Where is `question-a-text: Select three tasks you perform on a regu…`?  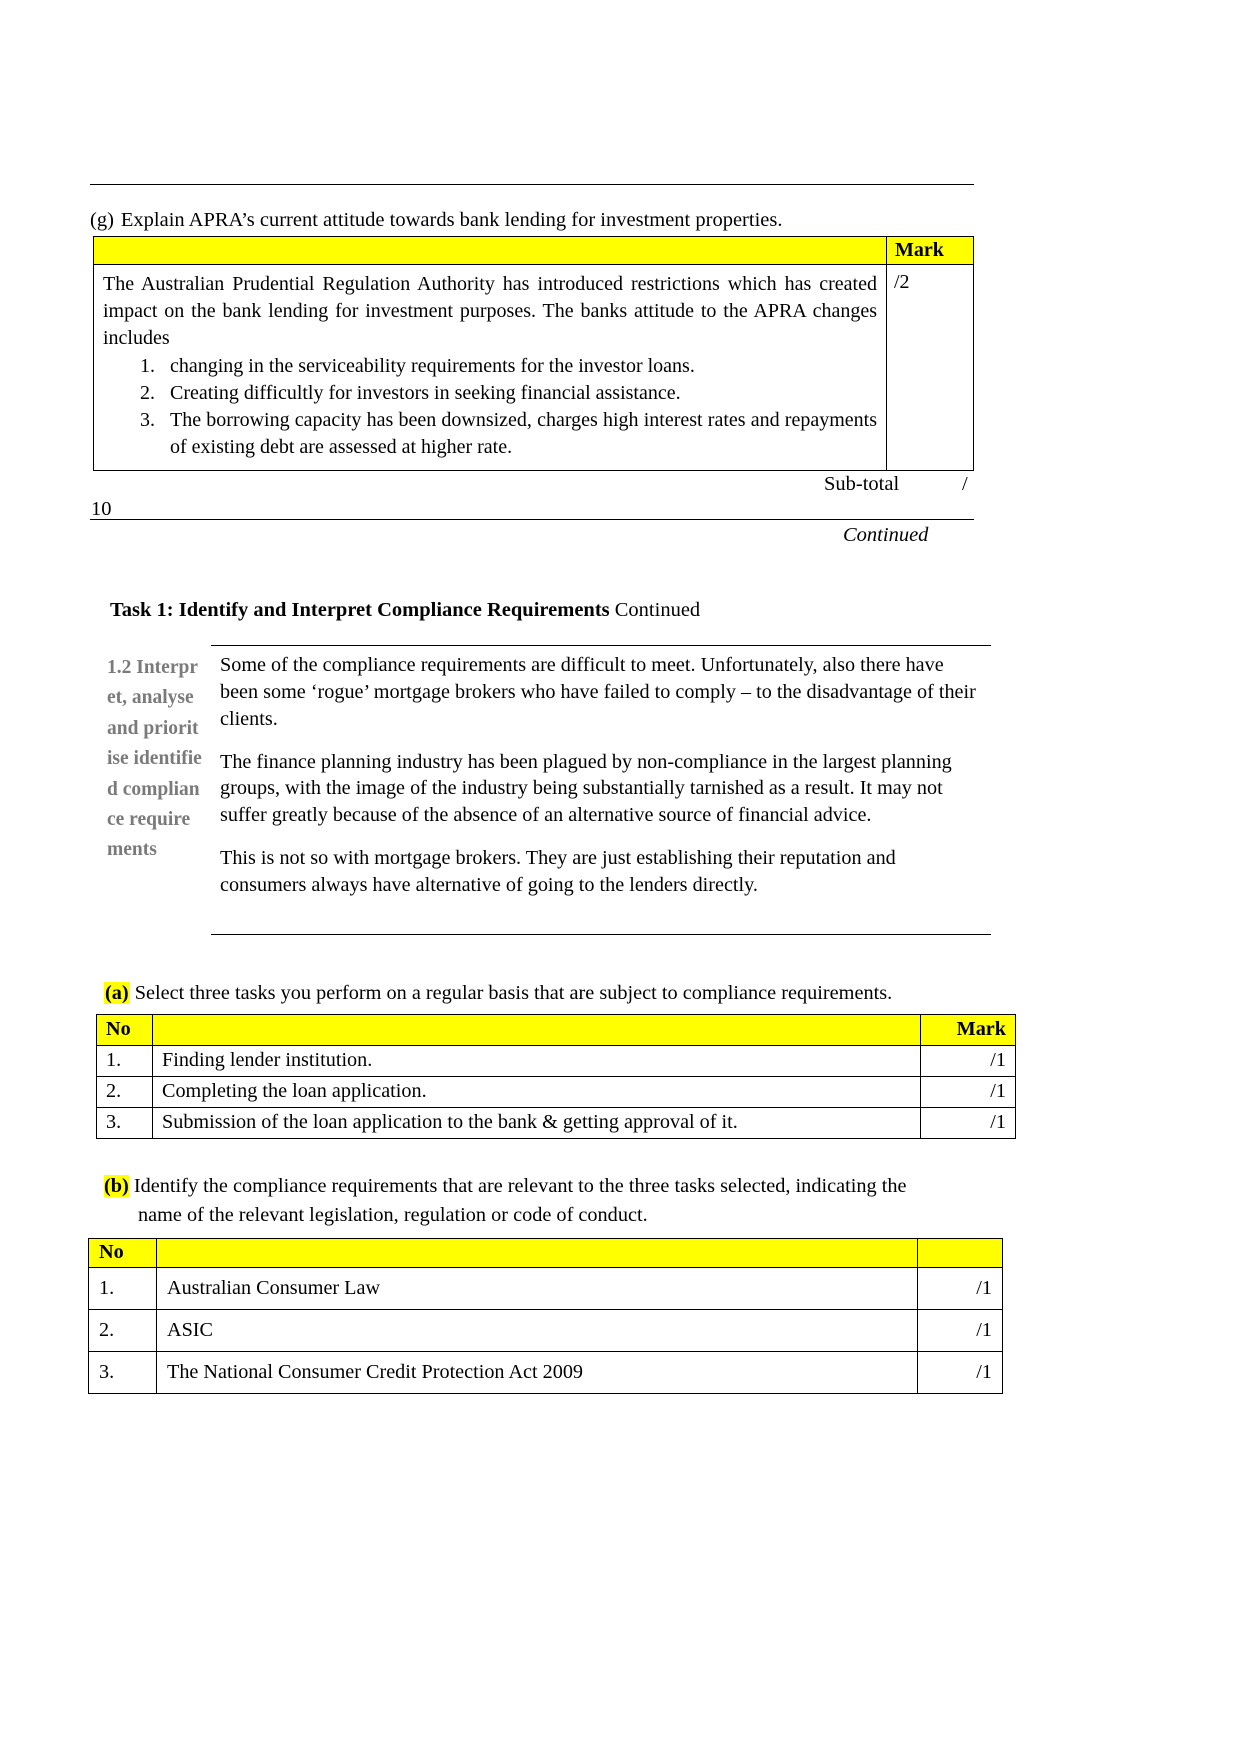 question-a-text: Select three tasks you perform on a regu… is located at coordinates (513, 993).